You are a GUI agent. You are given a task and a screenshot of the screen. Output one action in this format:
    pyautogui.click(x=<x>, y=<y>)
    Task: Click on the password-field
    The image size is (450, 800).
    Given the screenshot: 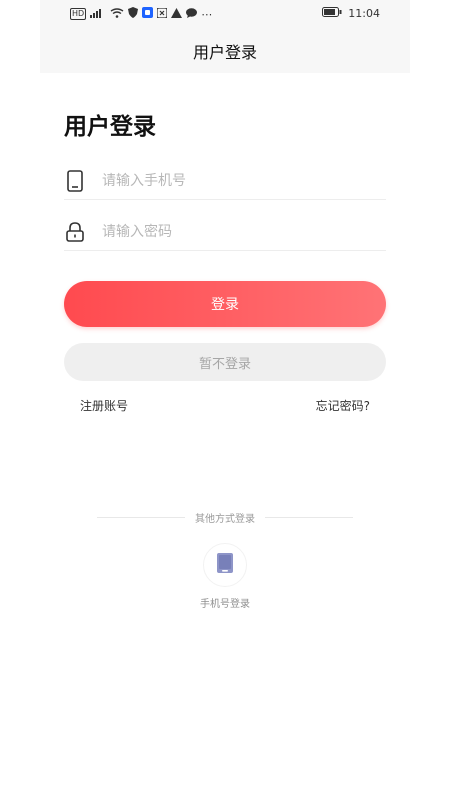 What is the action you would take?
    pyautogui.click(x=225, y=232)
    